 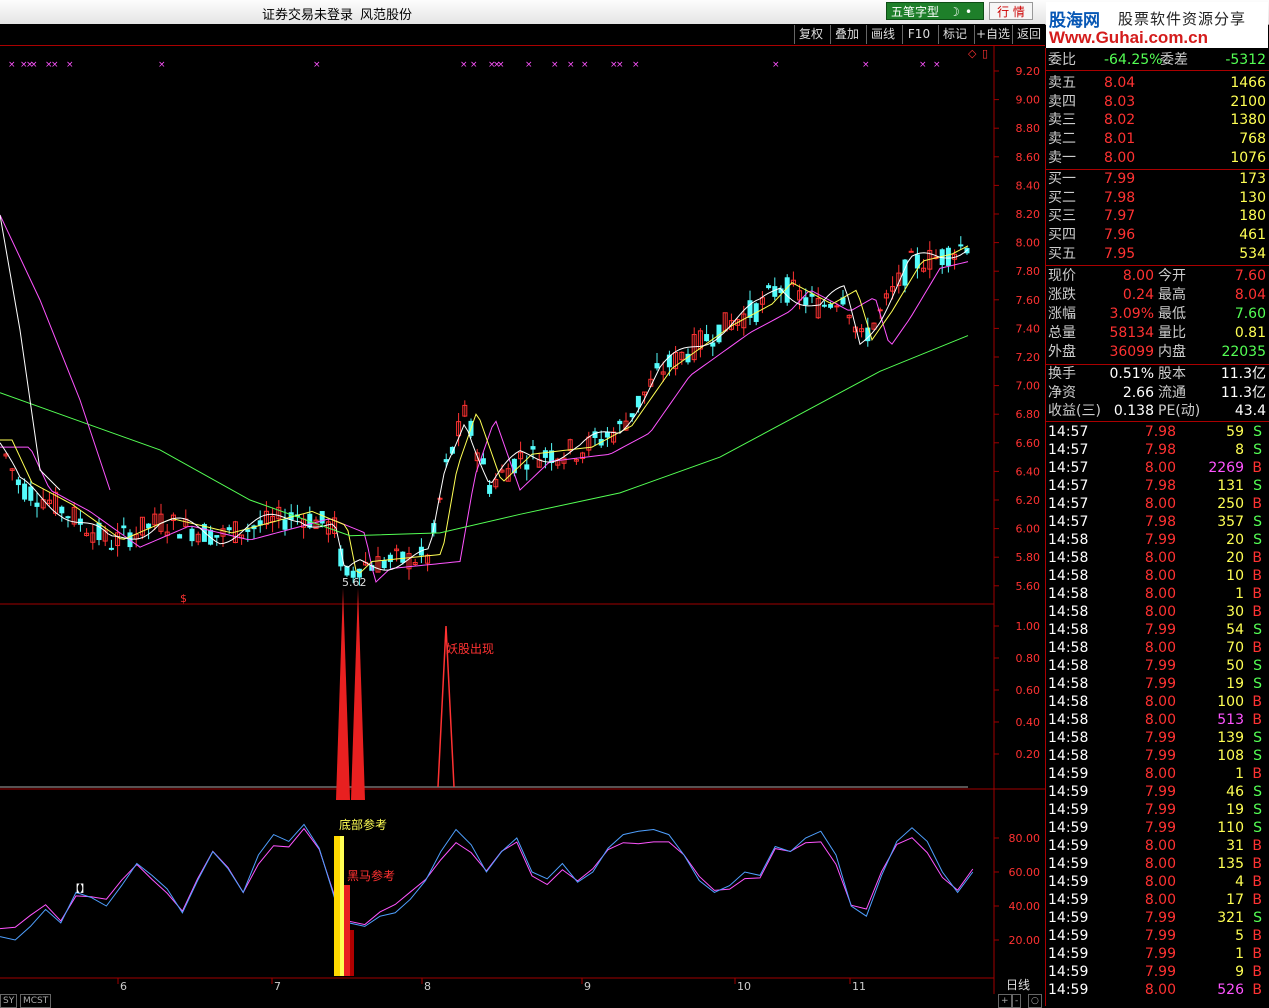 I want to click on logo-tagline: 股票软件资源分享, so click(x=1182, y=19).